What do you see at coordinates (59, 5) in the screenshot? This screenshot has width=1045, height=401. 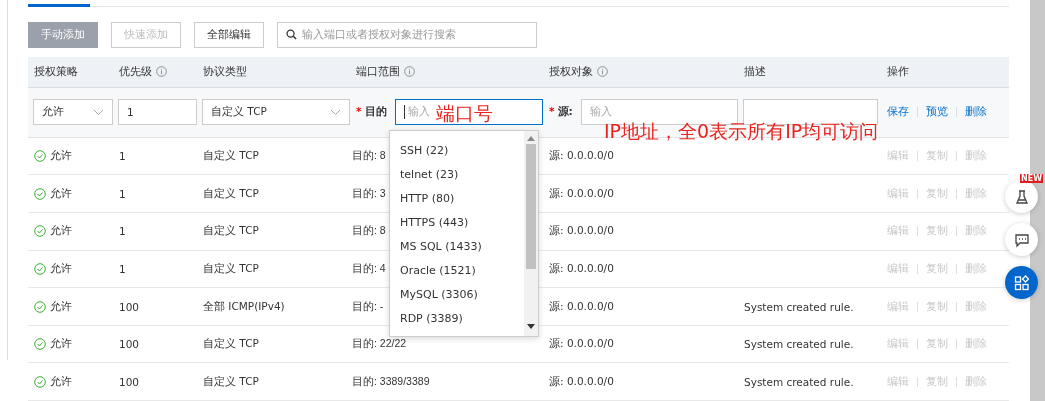 I see `active-tab-indicator` at bounding box center [59, 5].